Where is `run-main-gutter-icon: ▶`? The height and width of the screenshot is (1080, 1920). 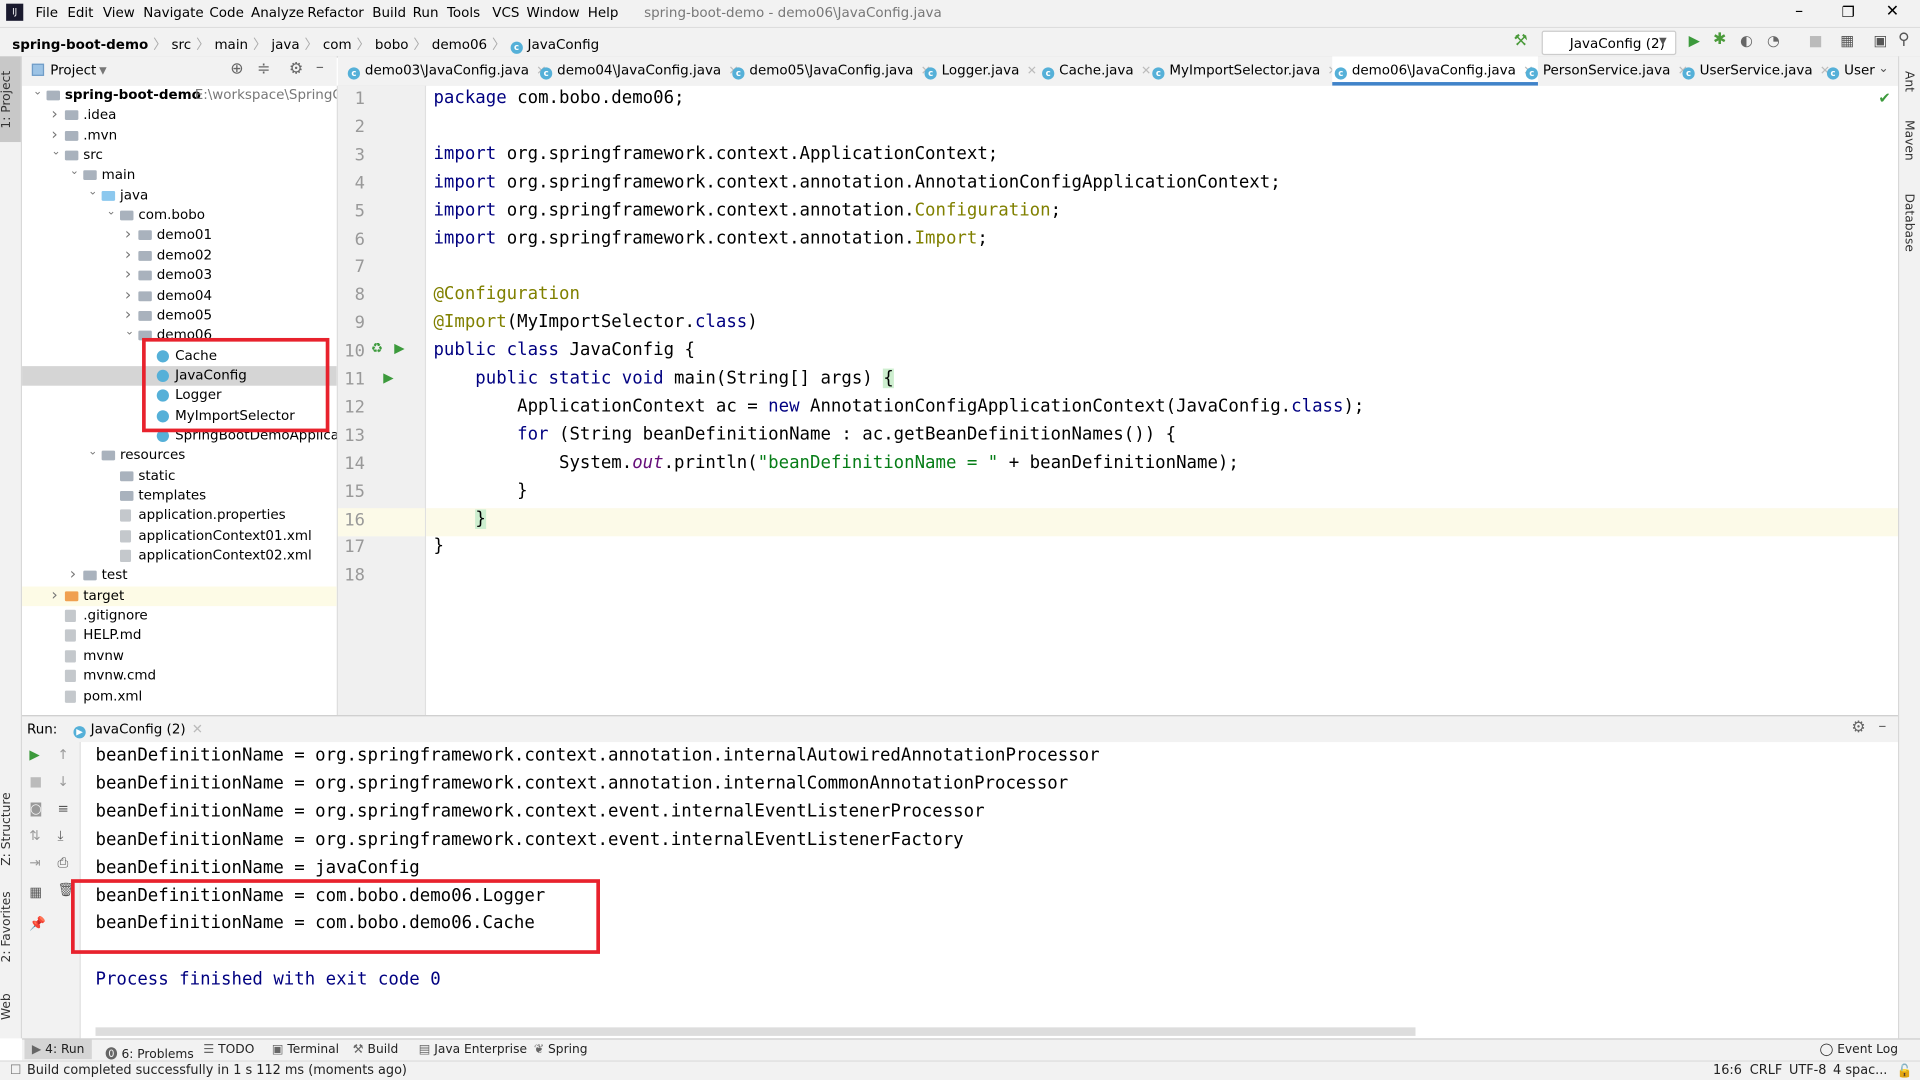 run-main-gutter-icon: ▶ is located at coordinates (388, 378).